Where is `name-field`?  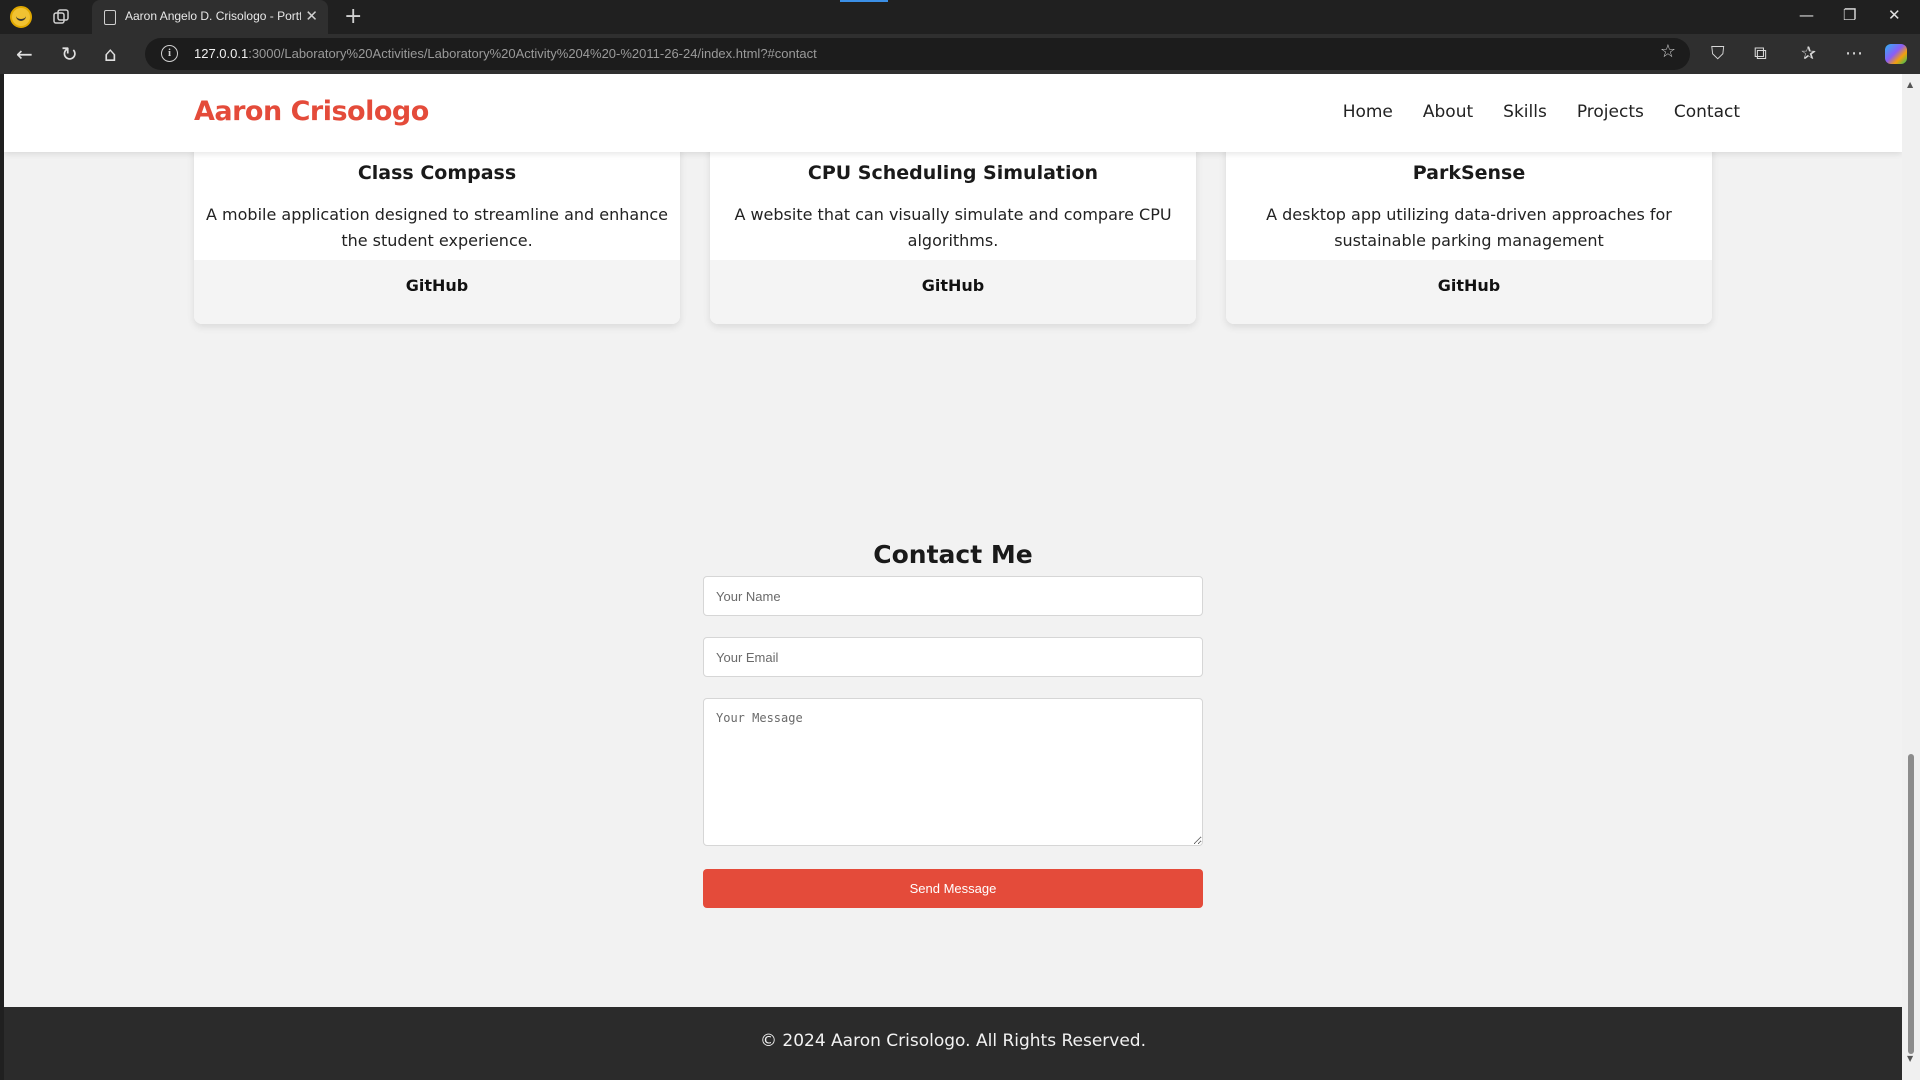 name-field is located at coordinates (953, 596).